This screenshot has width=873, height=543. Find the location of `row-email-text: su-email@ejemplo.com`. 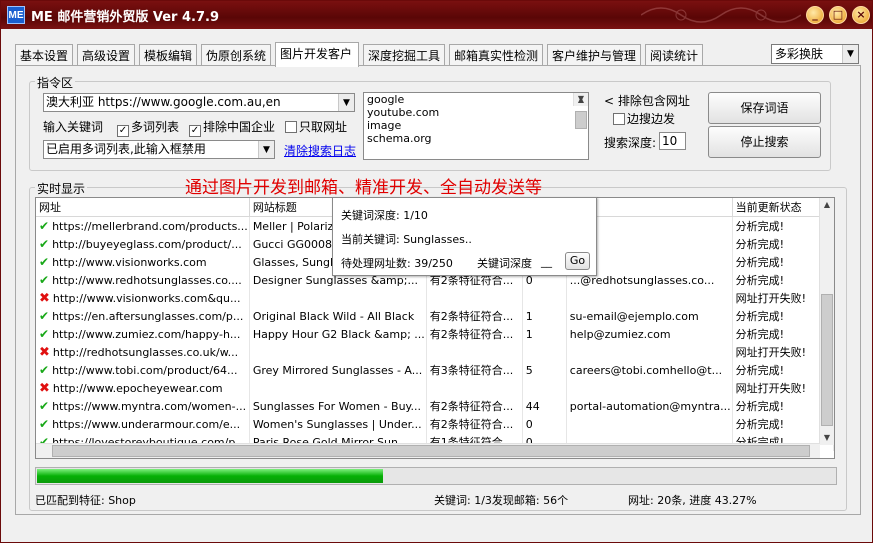

row-email-text: su-email@ejemplo.com is located at coordinates (634, 316).